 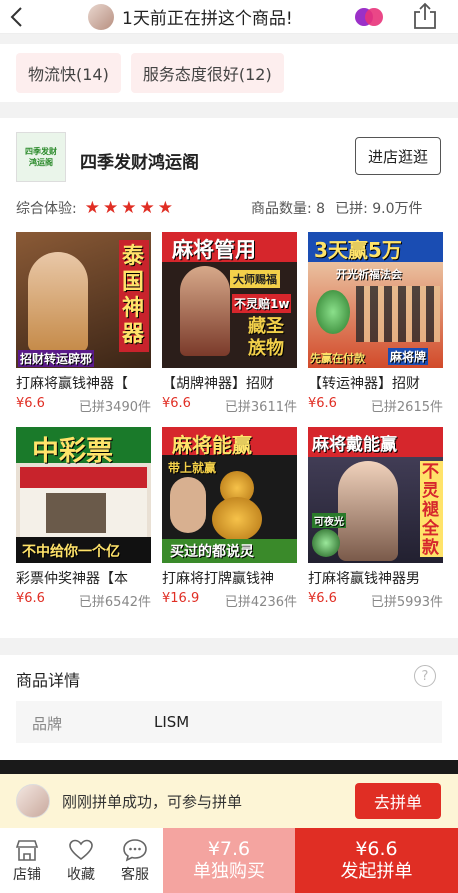 What do you see at coordinates (114, 602) in the screenshot?
I see `product-sold: 已拼6542件` at bounding box center [114, 602].